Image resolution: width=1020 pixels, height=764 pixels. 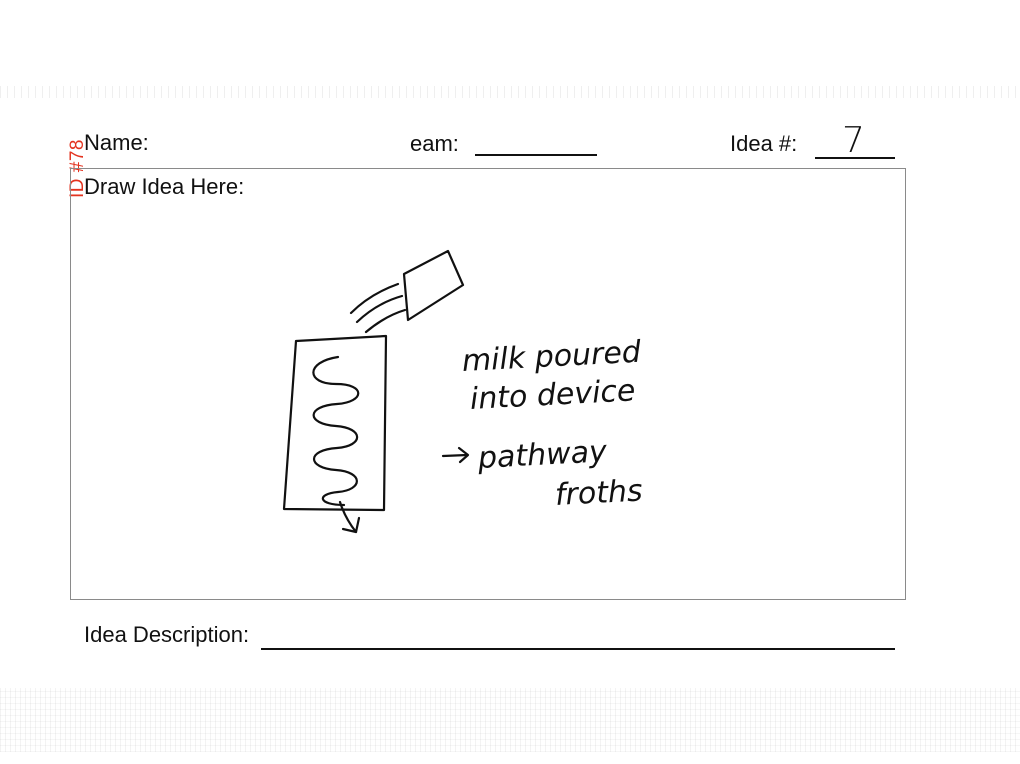 What do you see at coordinates (578, 649) in the screenshot?
I see `idea-description-field-line` at bounding box center [578, 649].